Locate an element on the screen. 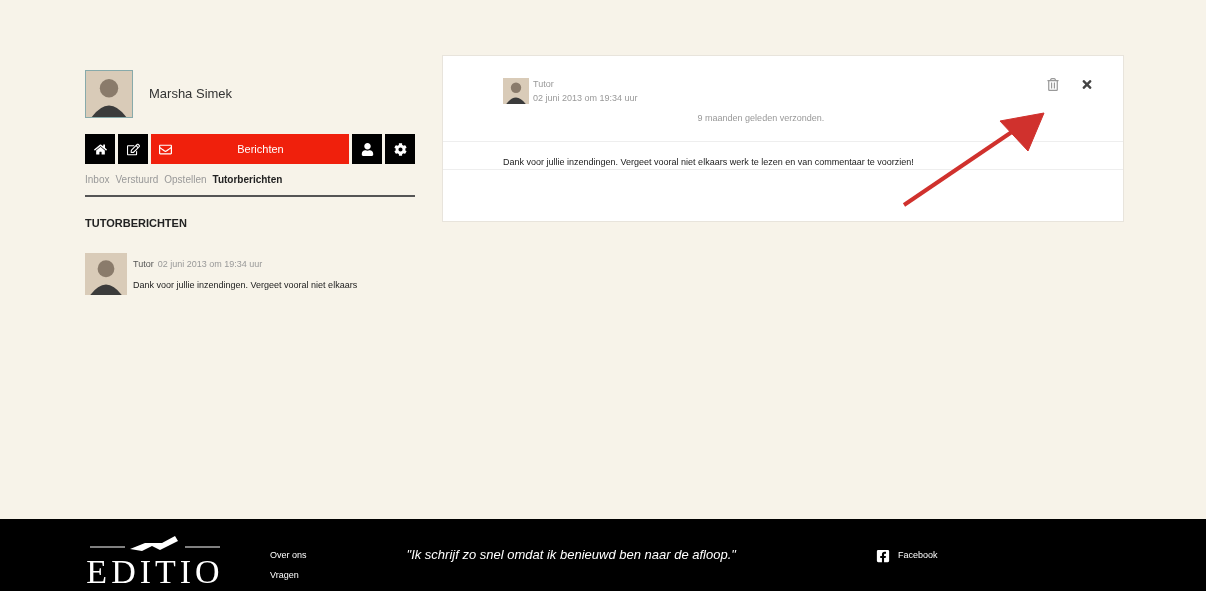 The height and width of the screenshot is (591, 1206). home-button is located at coordinates (100, 149).